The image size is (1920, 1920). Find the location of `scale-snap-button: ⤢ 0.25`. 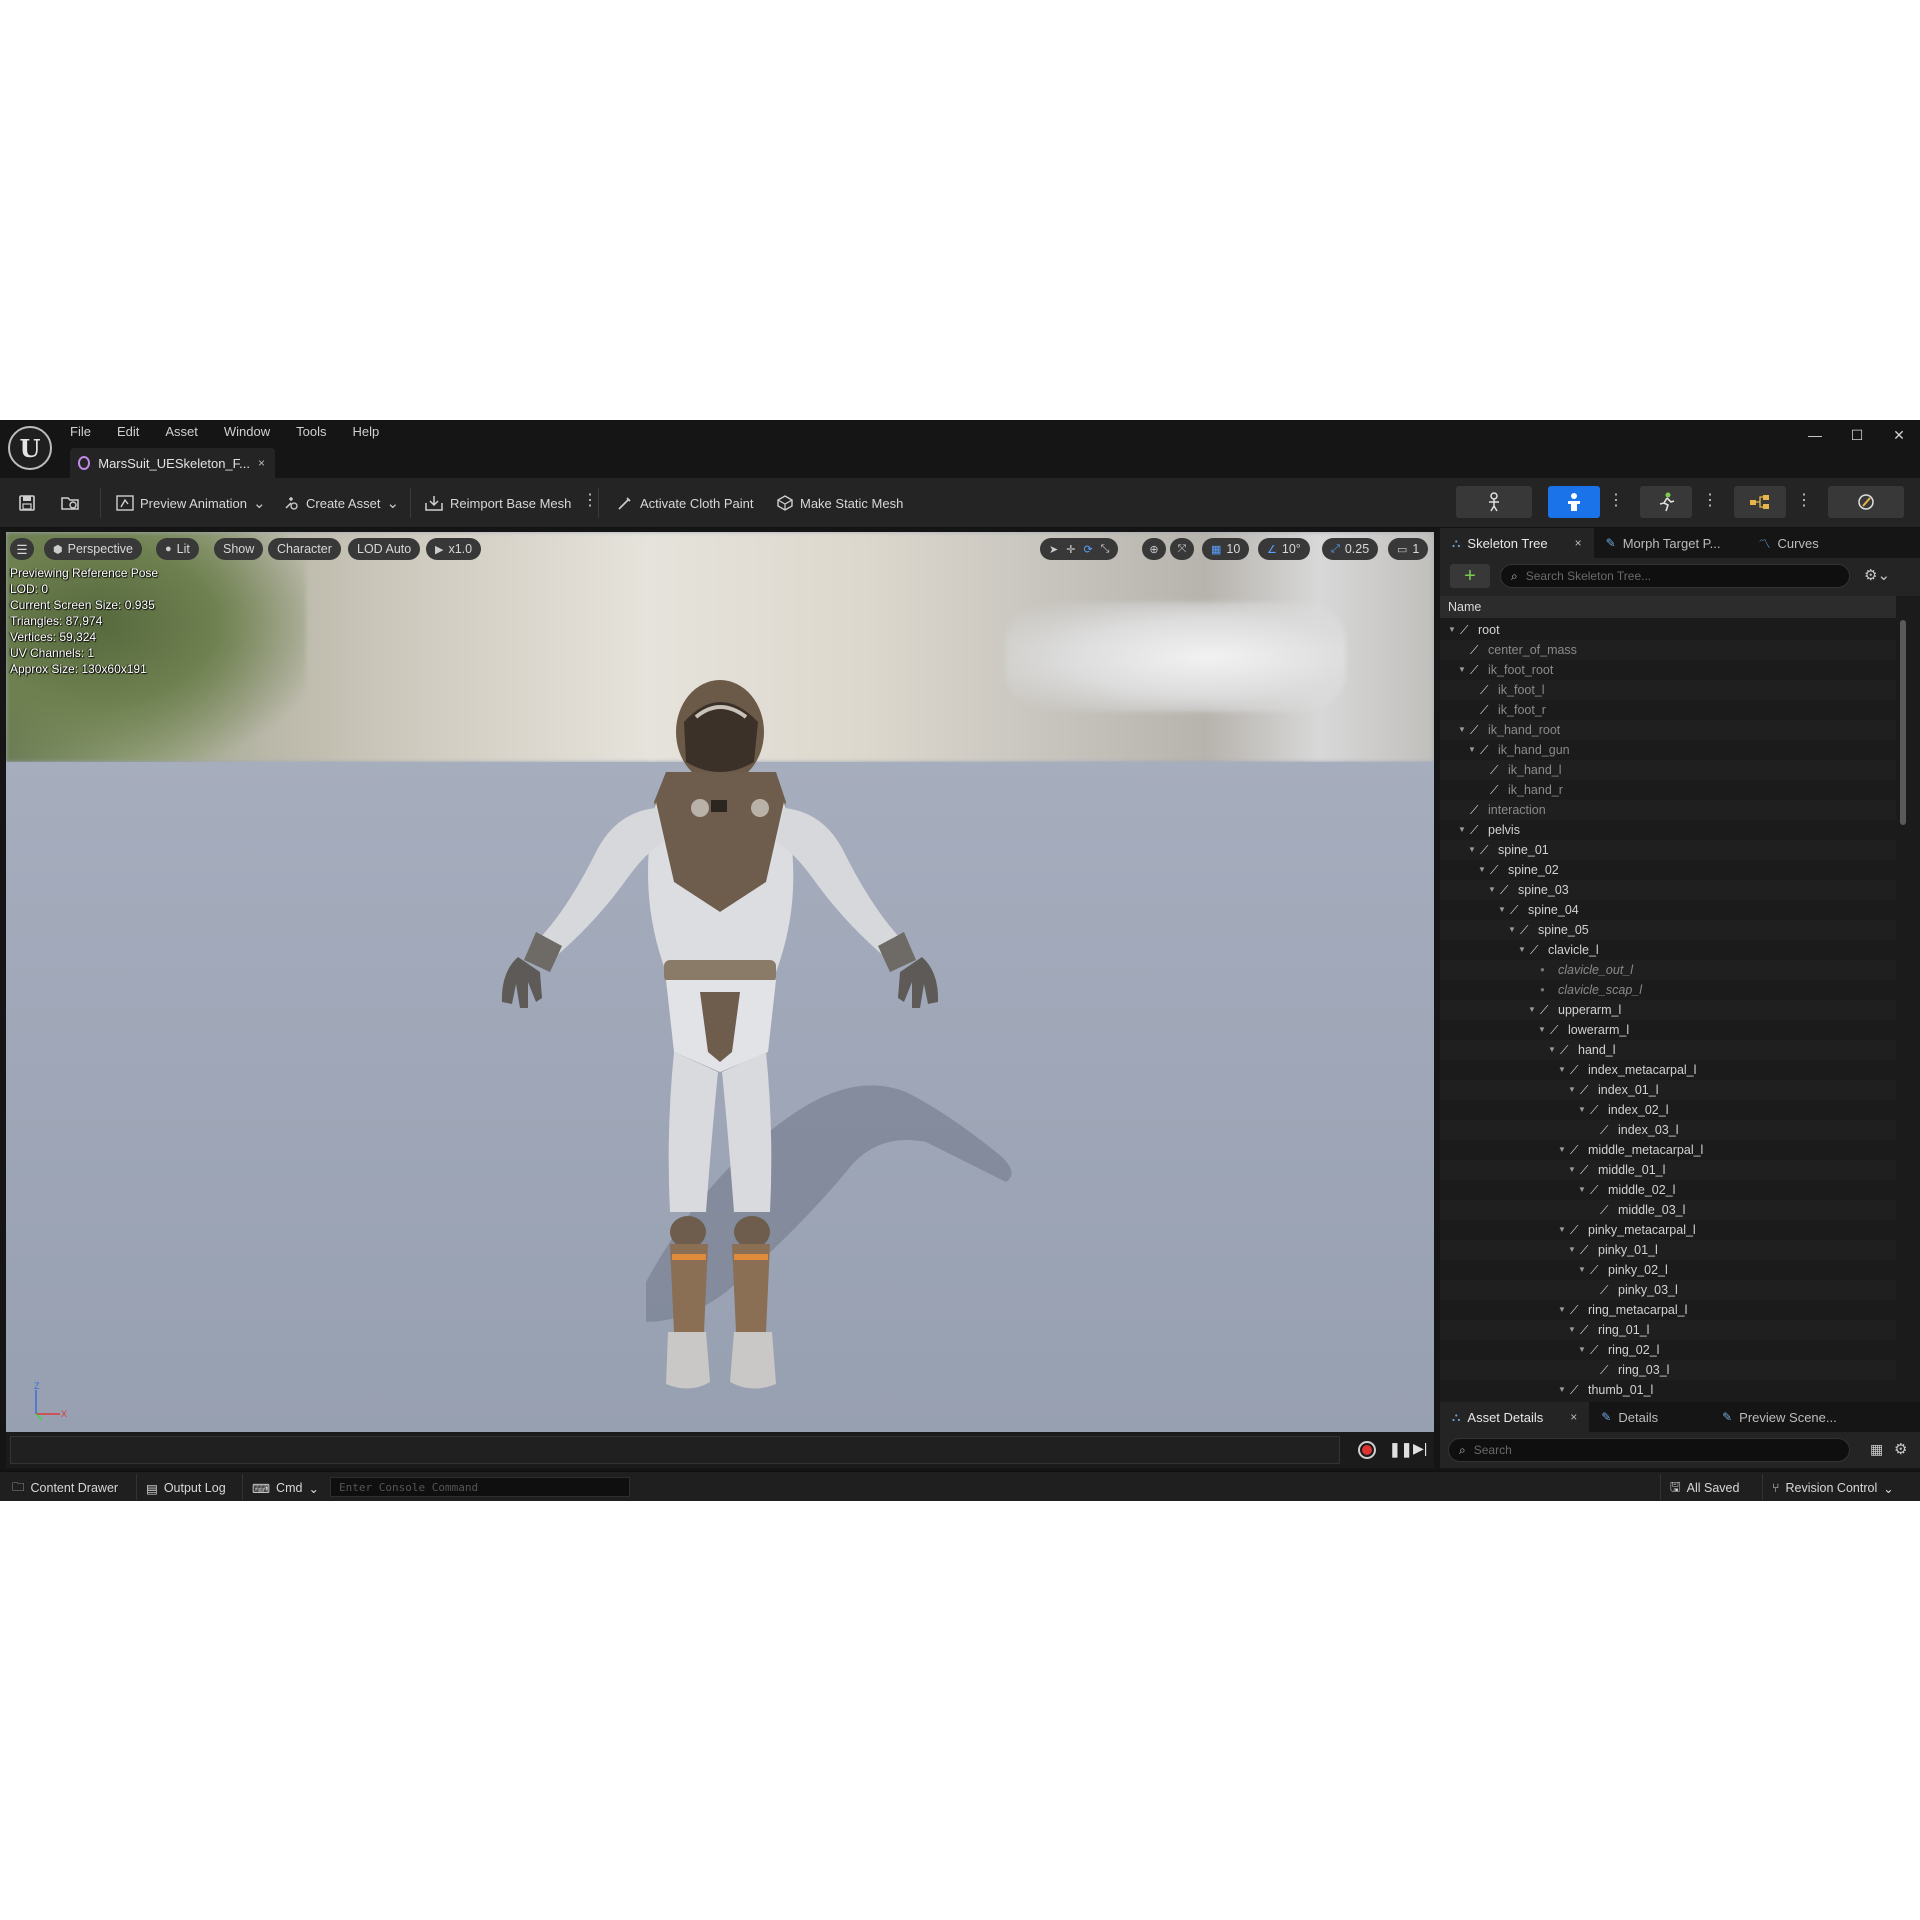

scale-snap-button: ⤢ 0.25 is located at coordinates (1350, 549).